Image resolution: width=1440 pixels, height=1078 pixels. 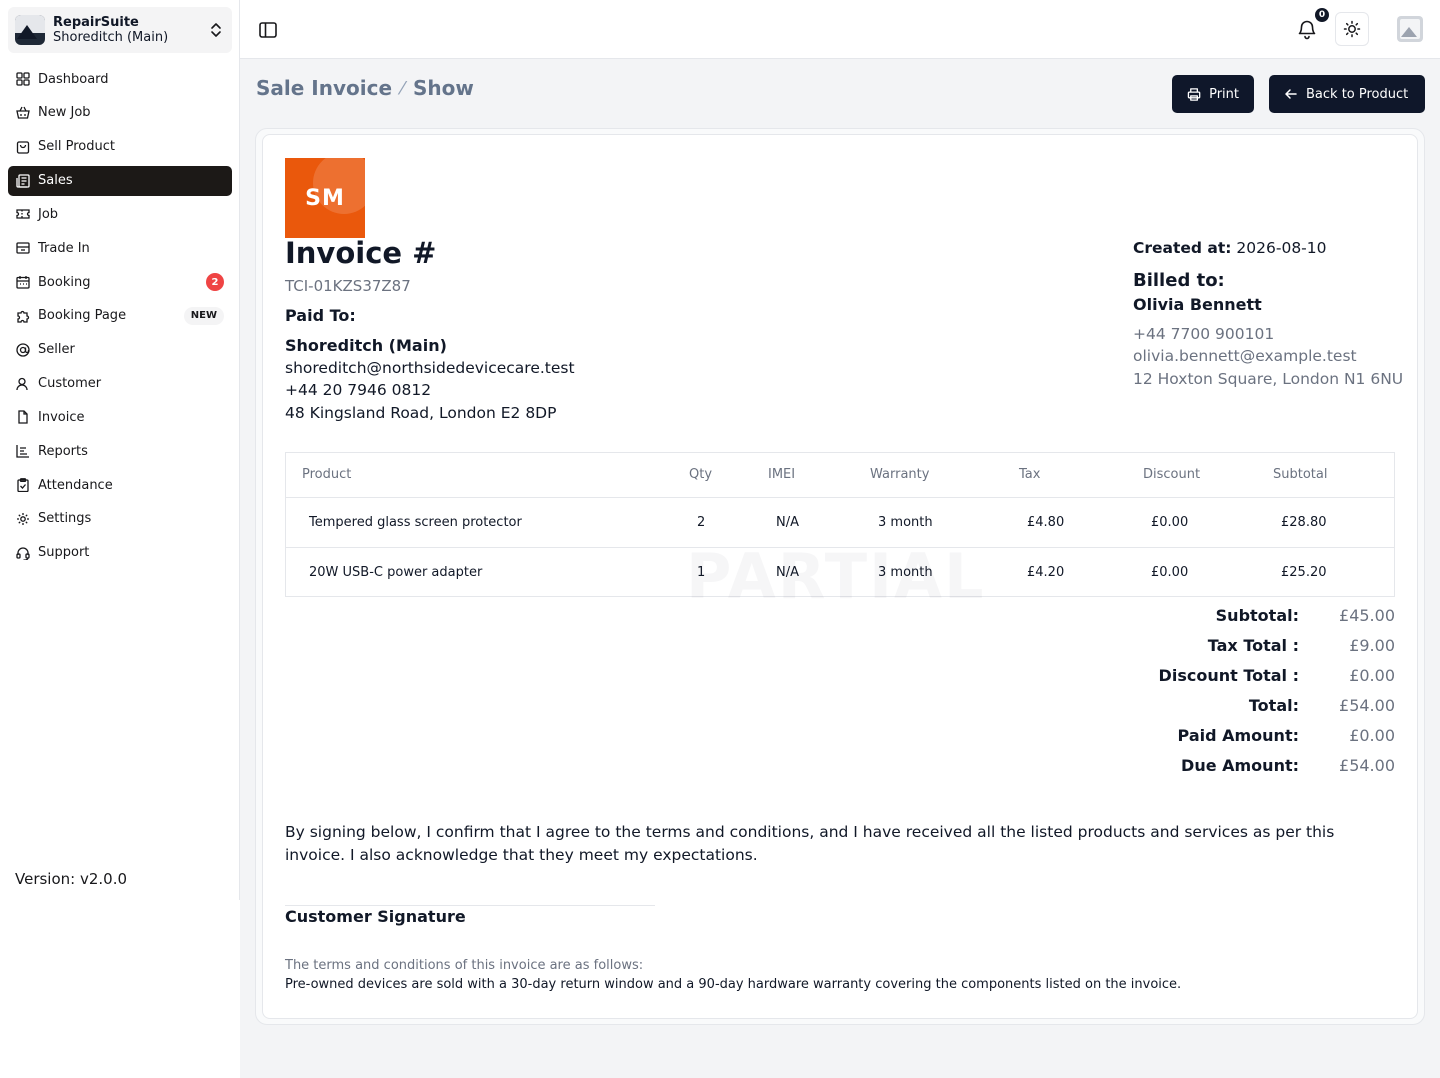 What do you see at coordinates (1257, 615) in the screenshot?
I see `subtotal-label: Subtotal:` at bounding box center [1257, 615].